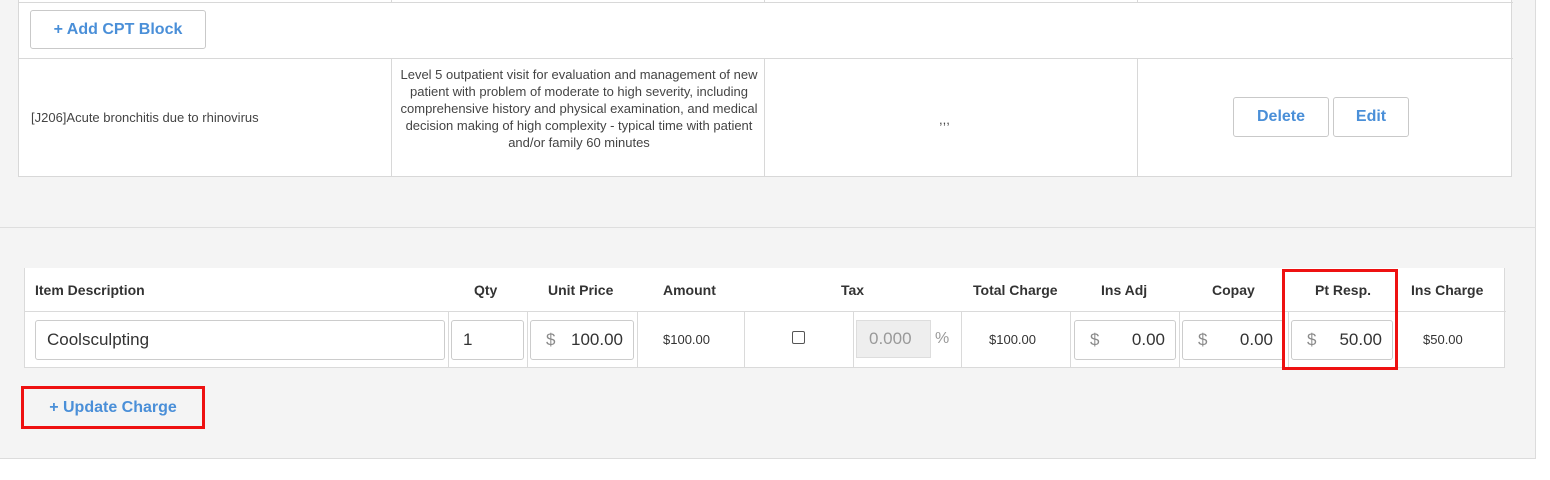 This screenshot has width=1550, height=480. I want to click on unit-price-field: $ 100.00, so click(582, 340).